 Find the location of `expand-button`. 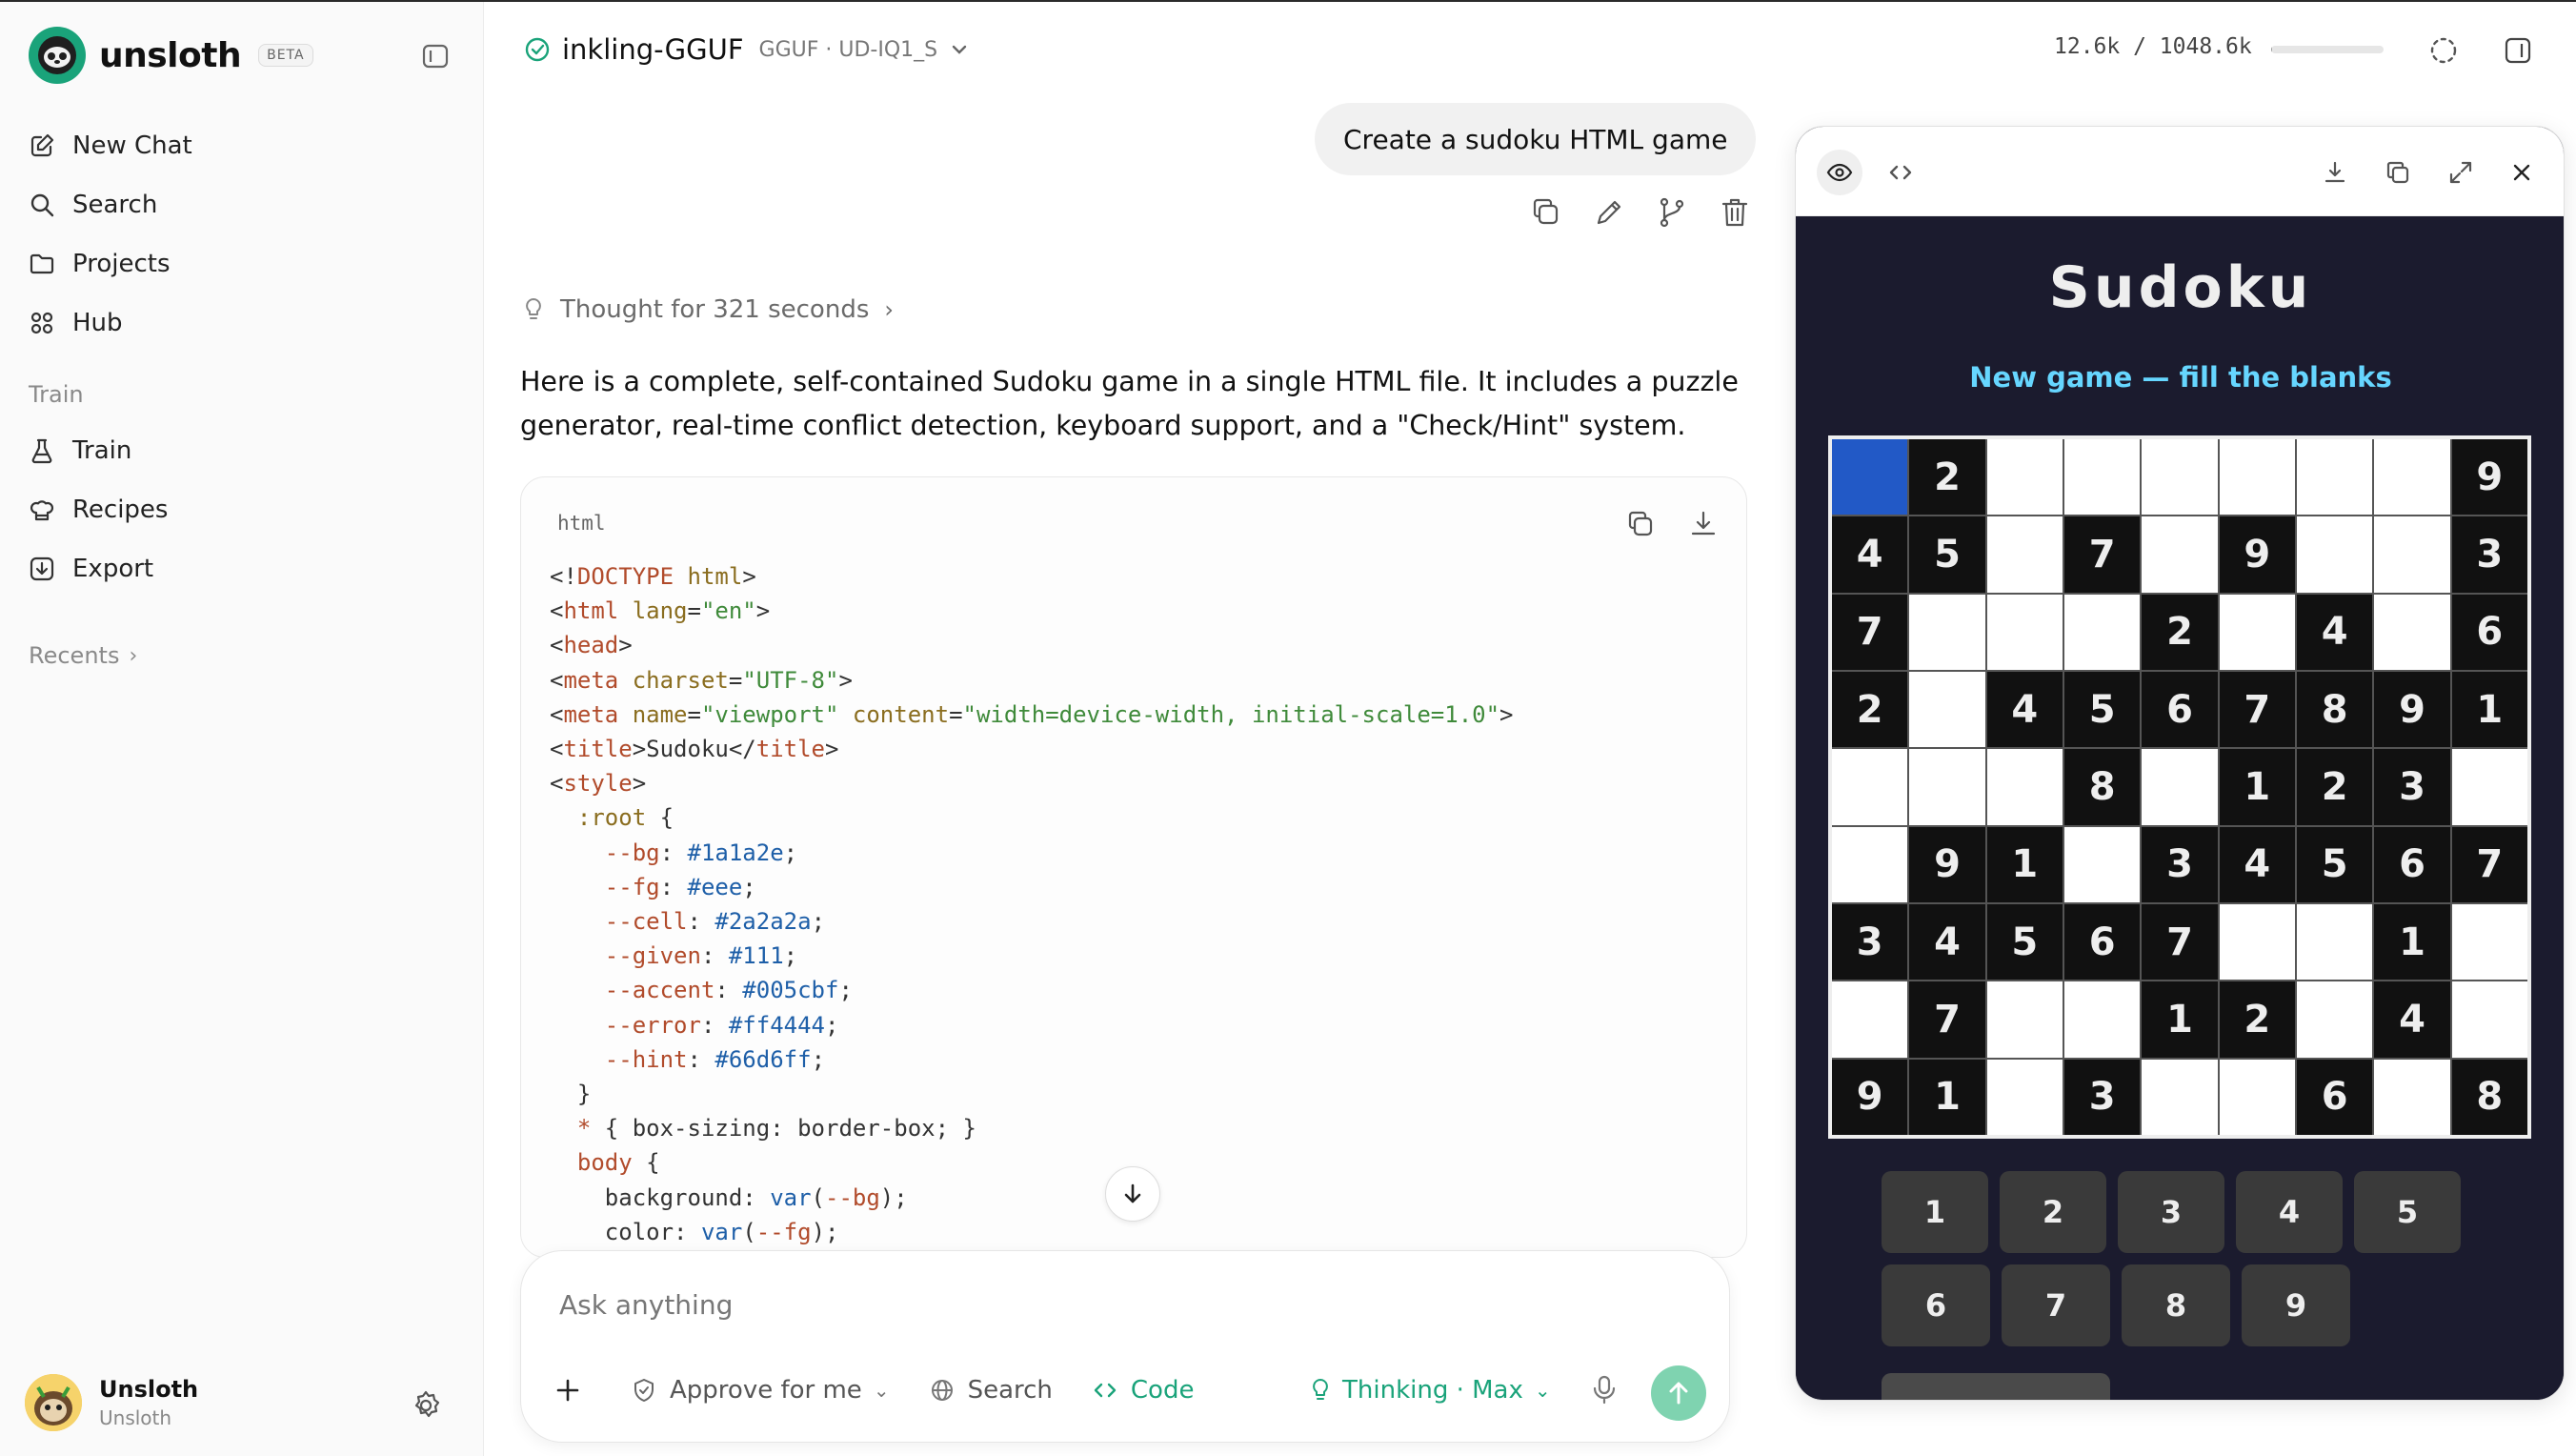

expand-button is located at coordinates (2461, 173).